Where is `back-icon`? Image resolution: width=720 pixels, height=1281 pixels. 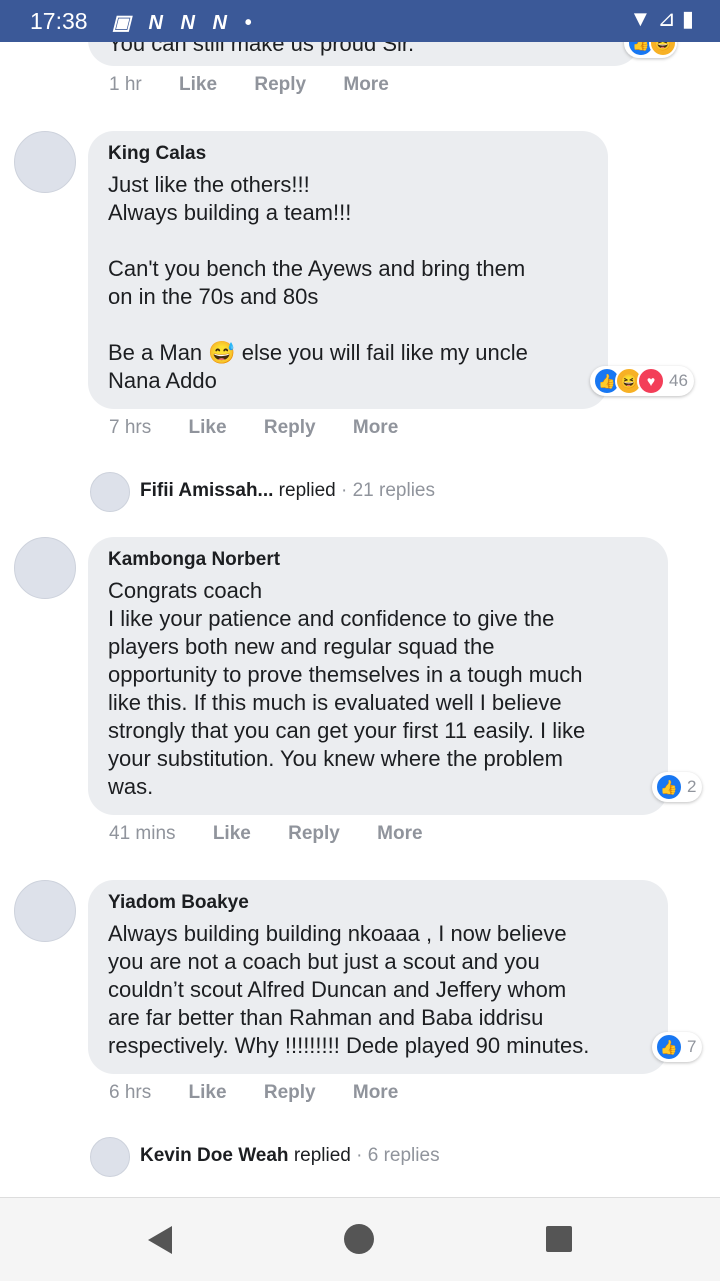 back-icon is located at coordinates (160, 1240).